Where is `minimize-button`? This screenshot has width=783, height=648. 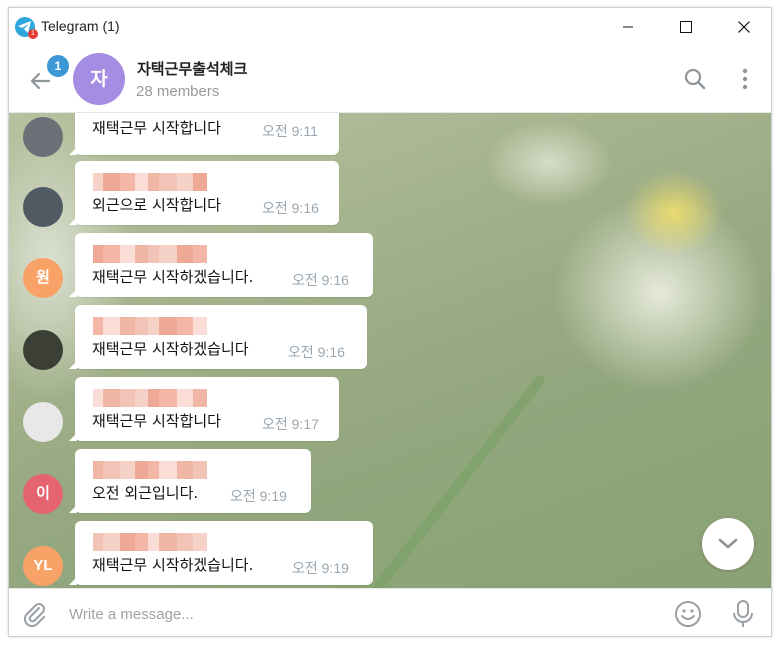 minimize-button is located at coordinates (628, 27).